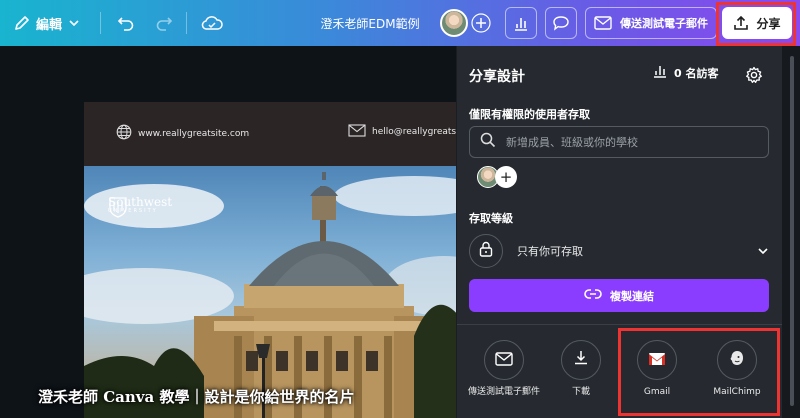 This screenshot has height=418, width=800. I want to click on comment-icon, so click(561, 23).